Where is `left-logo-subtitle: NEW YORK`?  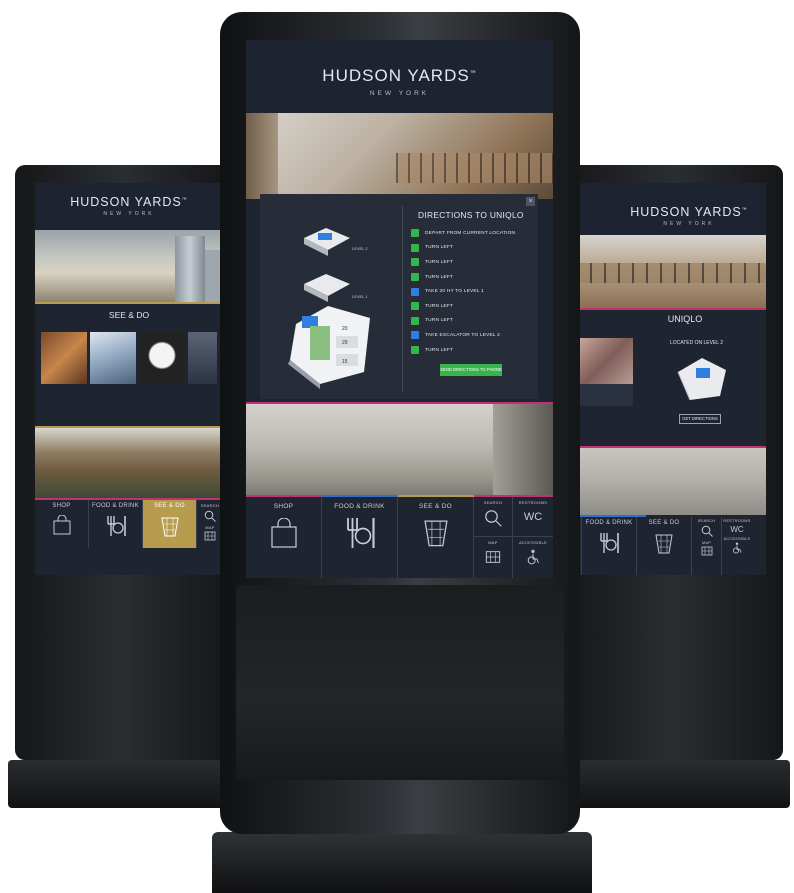 left-logo-subtitle: NEW YORK is located at coordinates (129, 214).